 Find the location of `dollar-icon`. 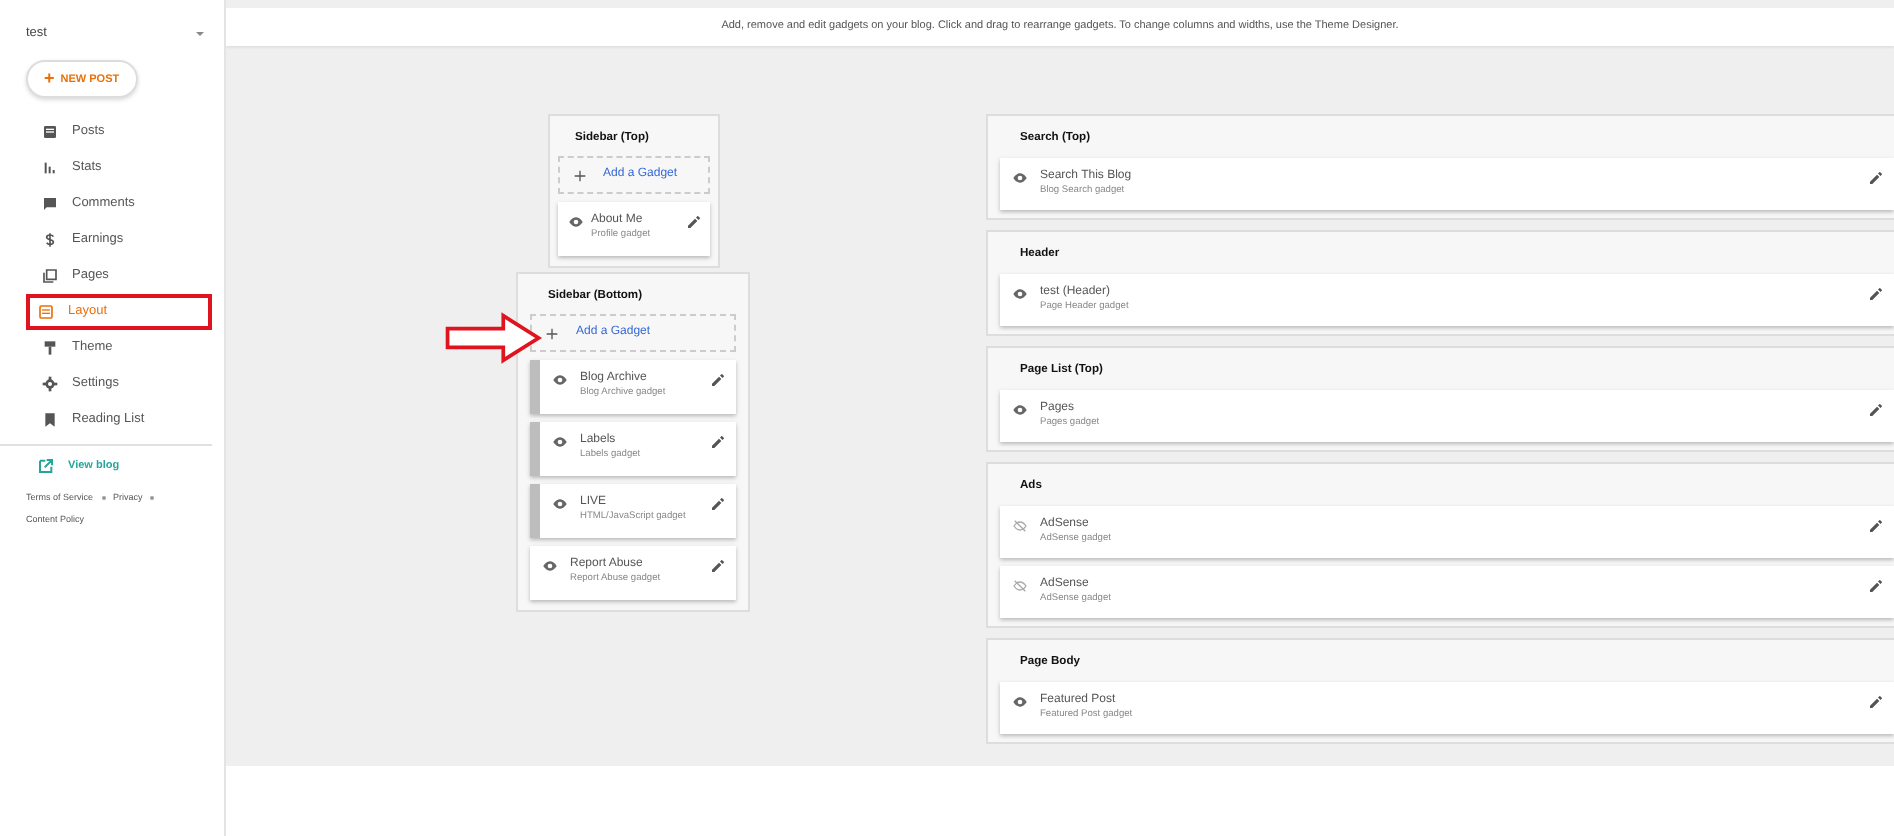

dollar-icon is located at coordinates (50, 239).